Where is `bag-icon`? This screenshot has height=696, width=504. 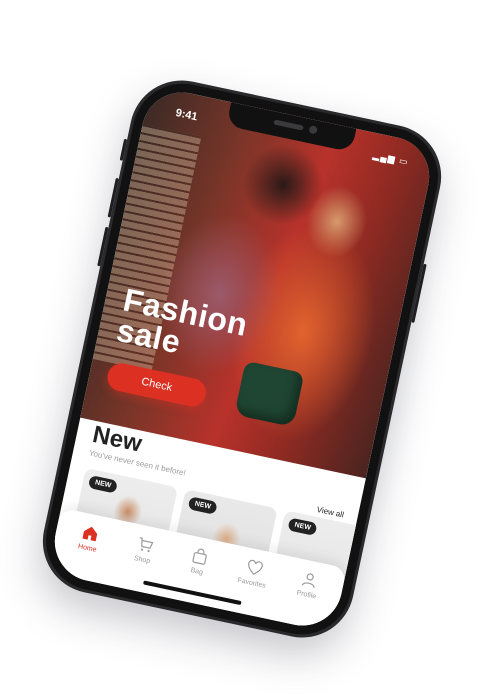 bag-icon is located at coordinates (199, 556).